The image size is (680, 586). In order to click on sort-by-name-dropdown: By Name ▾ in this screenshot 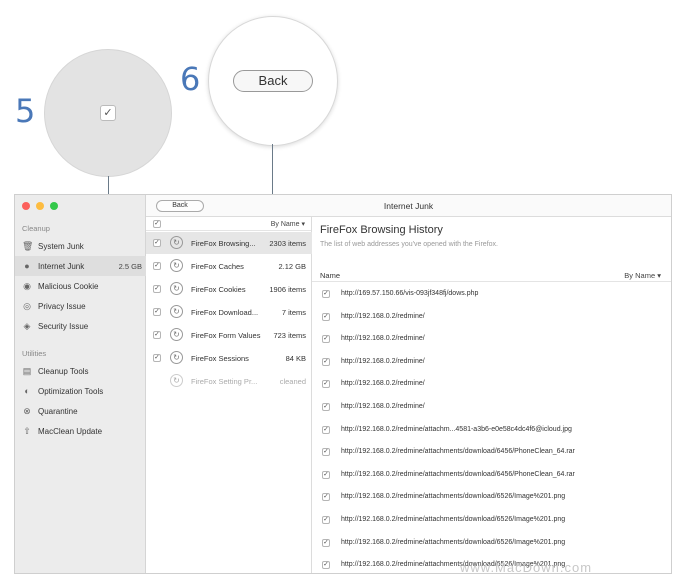, I will do `click(288, 224)`.